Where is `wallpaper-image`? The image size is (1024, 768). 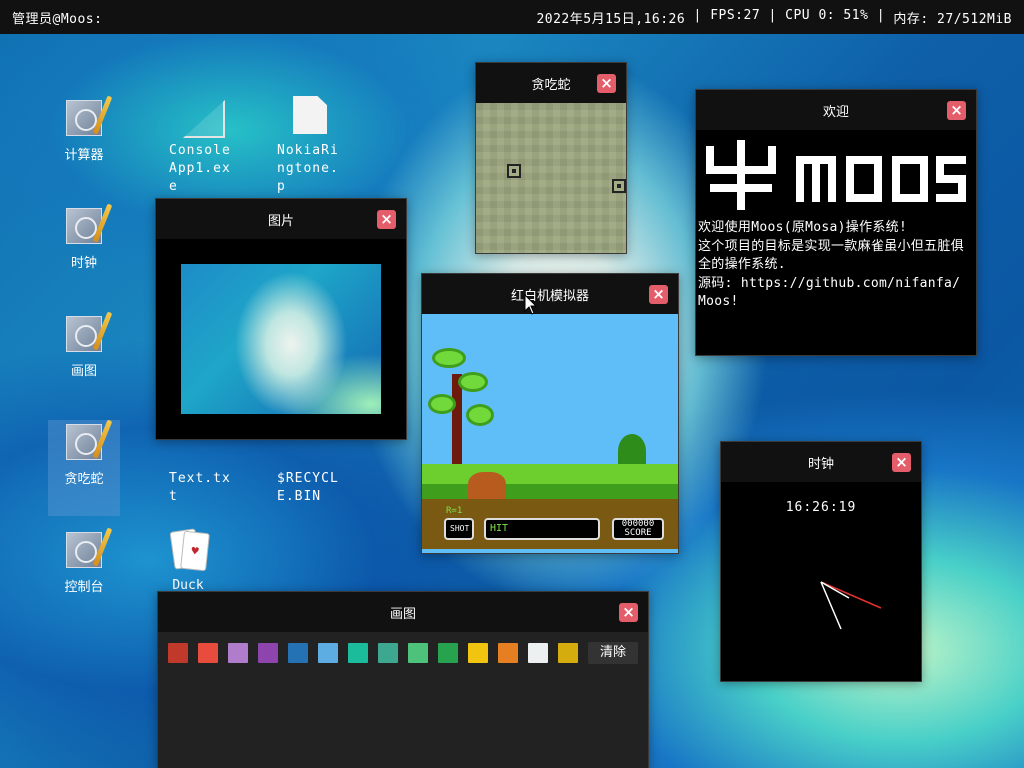
wallpaper-image is located at coordinates (281, 339).